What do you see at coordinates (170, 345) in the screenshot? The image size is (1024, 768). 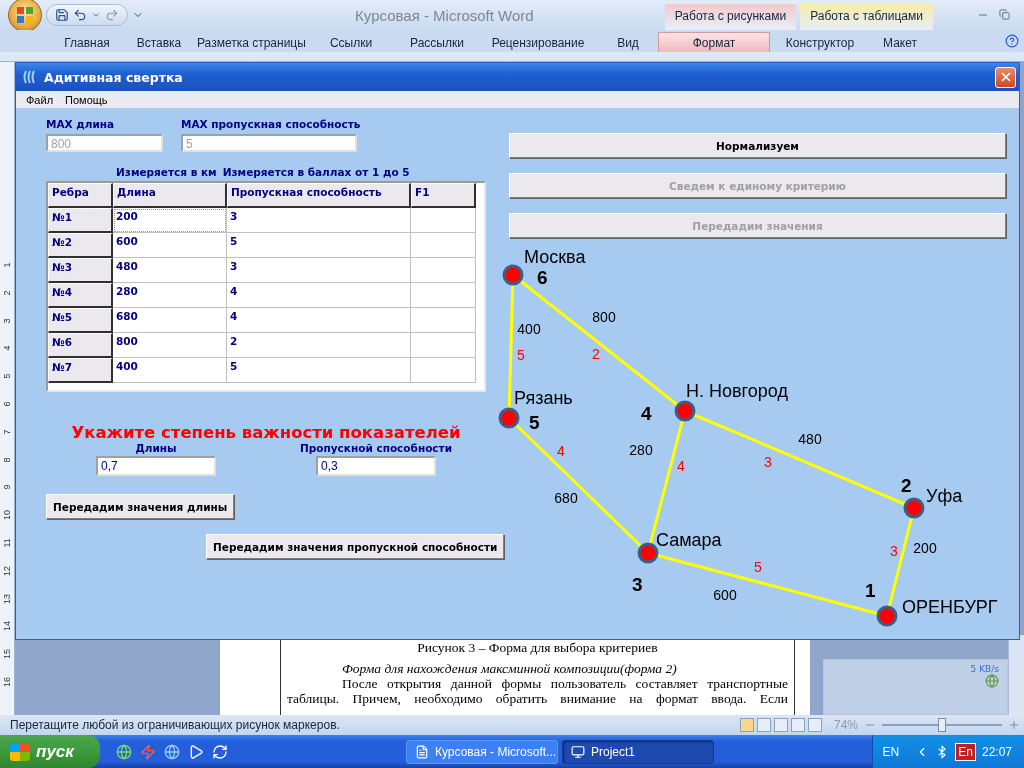 I see `table-cell: 800` at bounding box center [170, 345].